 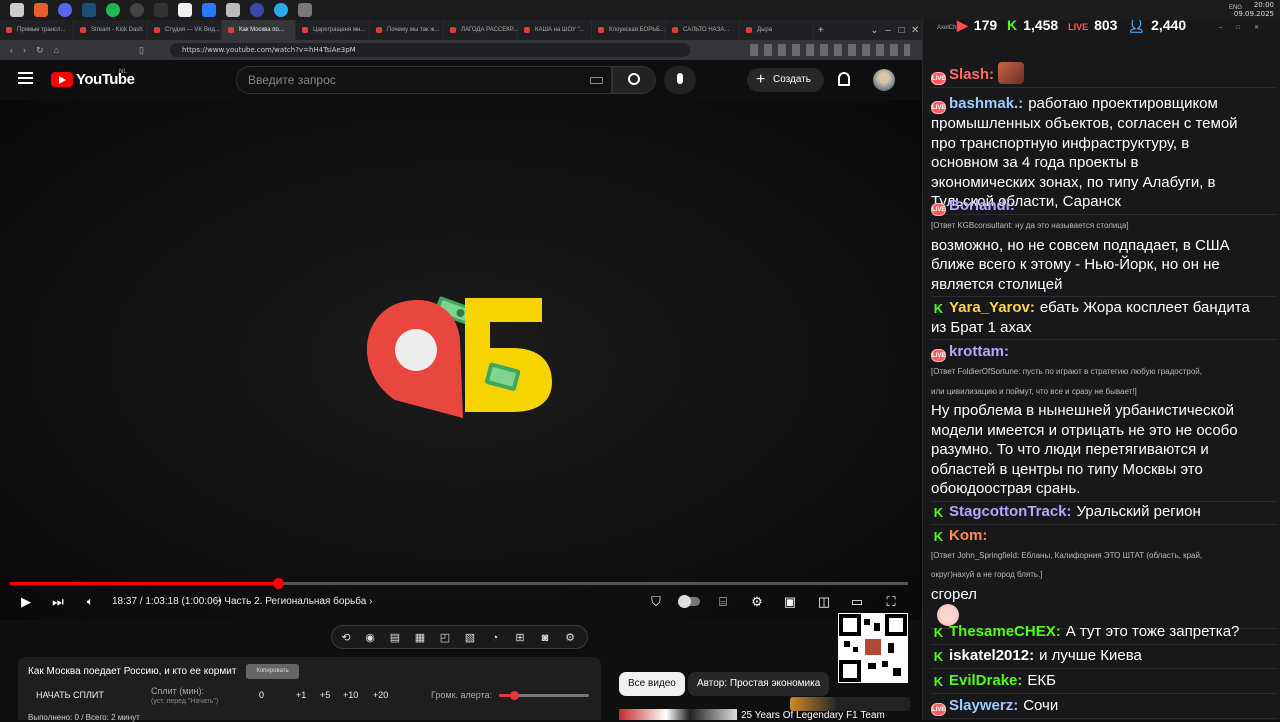 What do you see at coordinates (596, 80) in the screenshot?
I see `keyboard-icon` at bounding box center [596, 80].